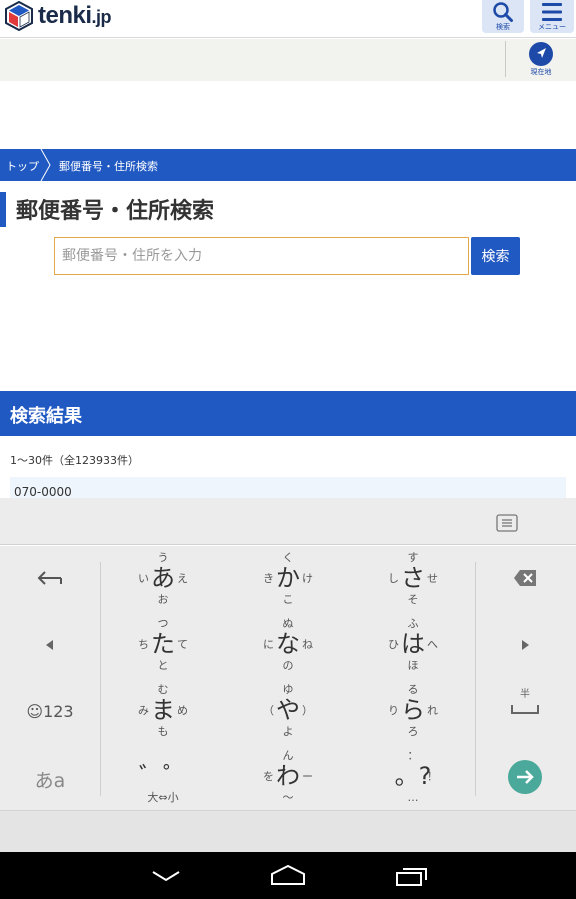 The image size is (576, 899). I want to click on results-count: 1〜30件（全123933件）, so click(74, 460).